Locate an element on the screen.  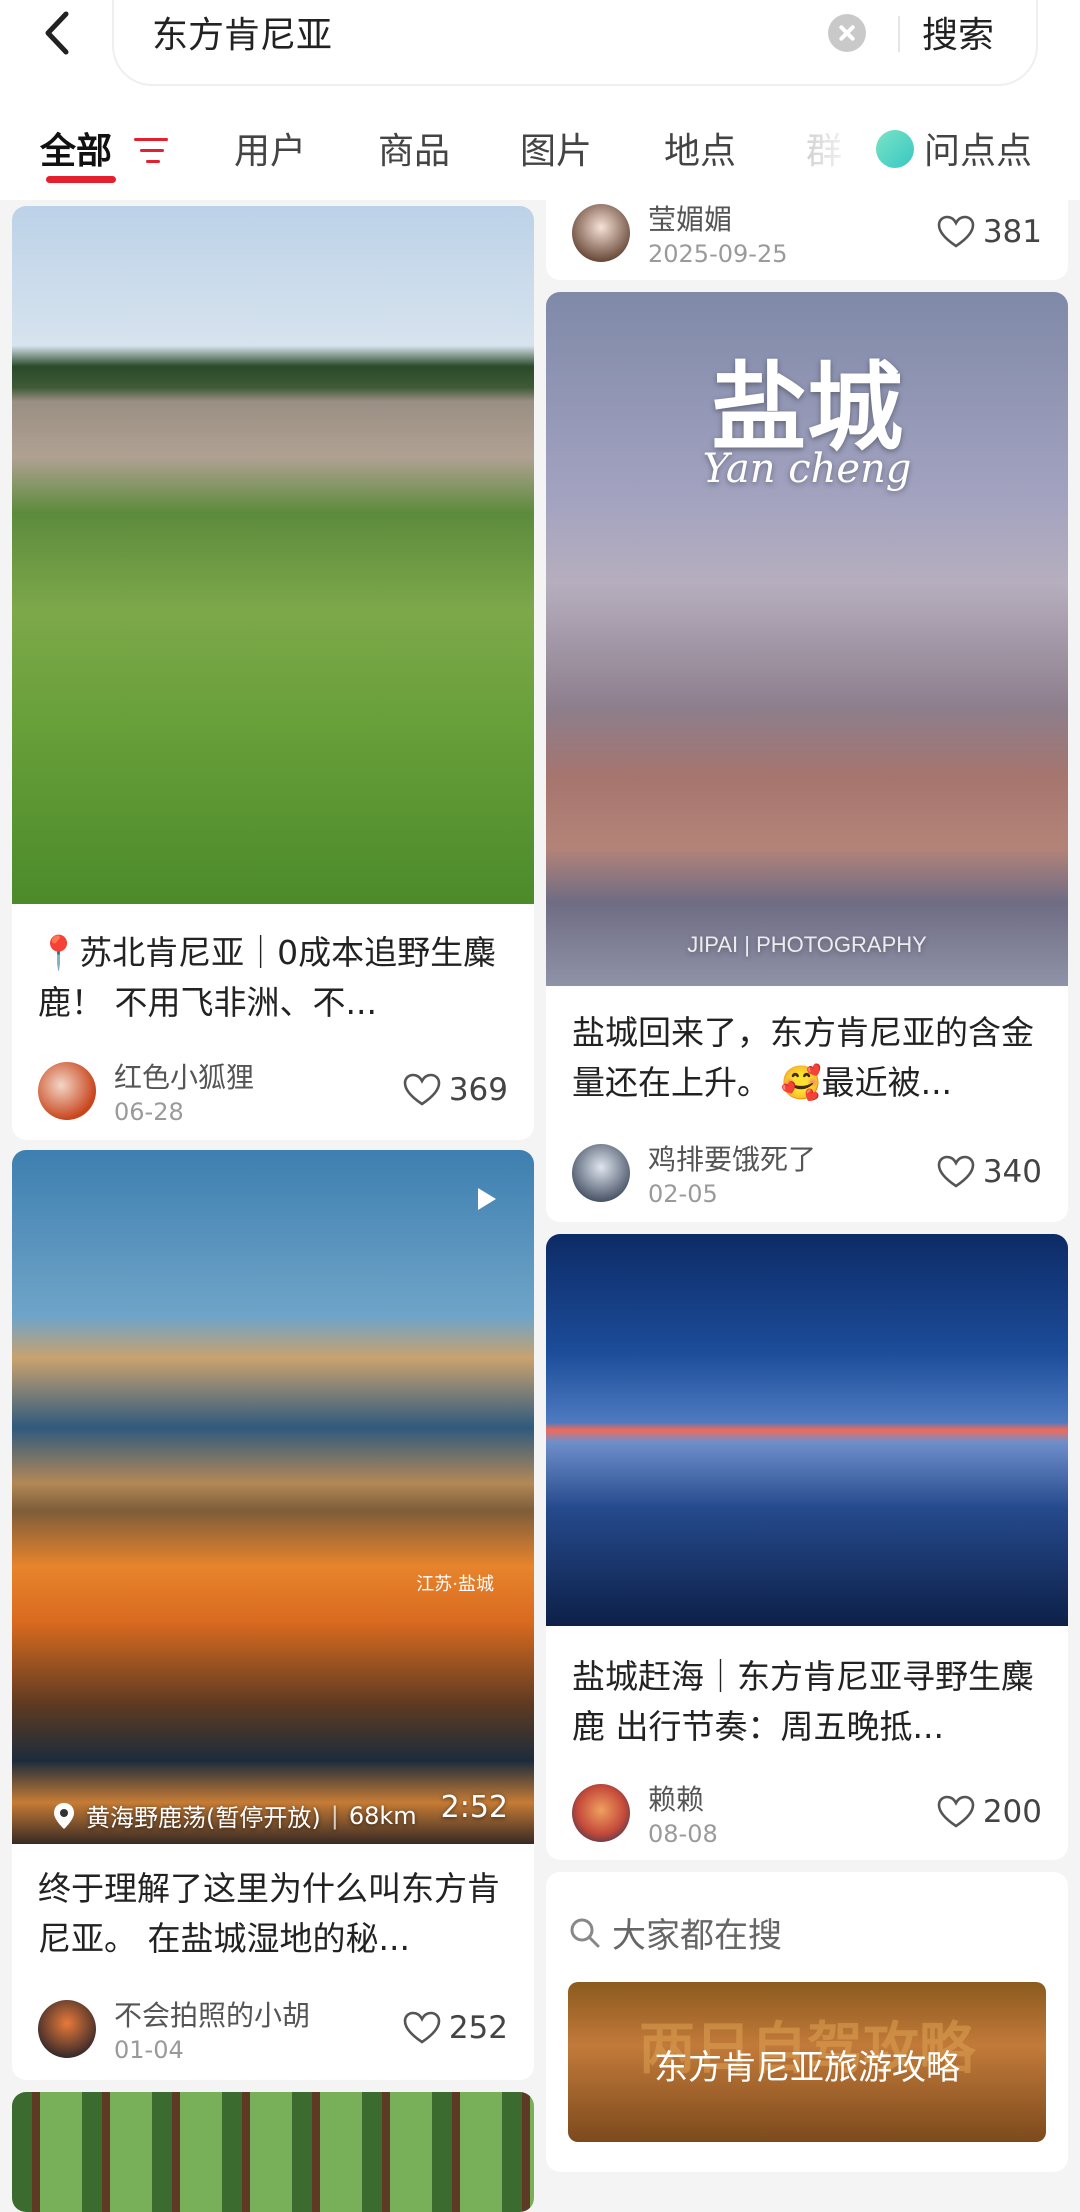
search-bar: 东方肯尼亚 搜索 is located at coordinates (575, 43).